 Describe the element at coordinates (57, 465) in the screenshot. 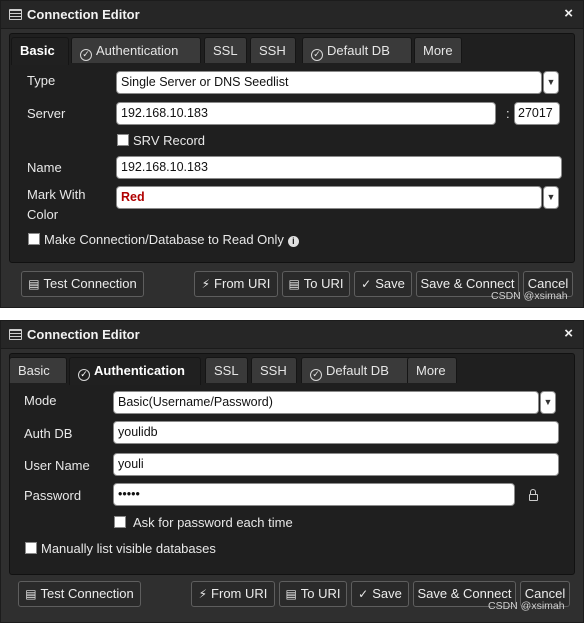

I see `user-name-label: User Name` at that location.